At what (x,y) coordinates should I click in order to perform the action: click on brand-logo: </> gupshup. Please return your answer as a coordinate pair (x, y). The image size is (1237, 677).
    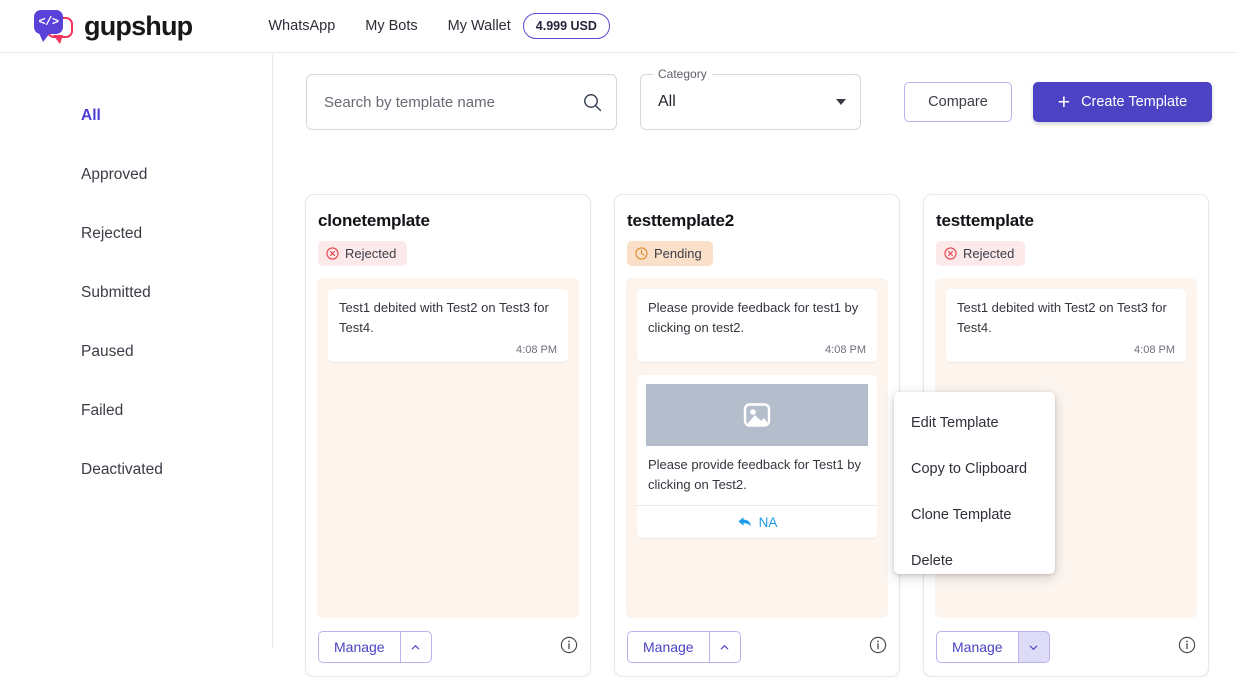
    Looking at the image, I should click on (112, 26).